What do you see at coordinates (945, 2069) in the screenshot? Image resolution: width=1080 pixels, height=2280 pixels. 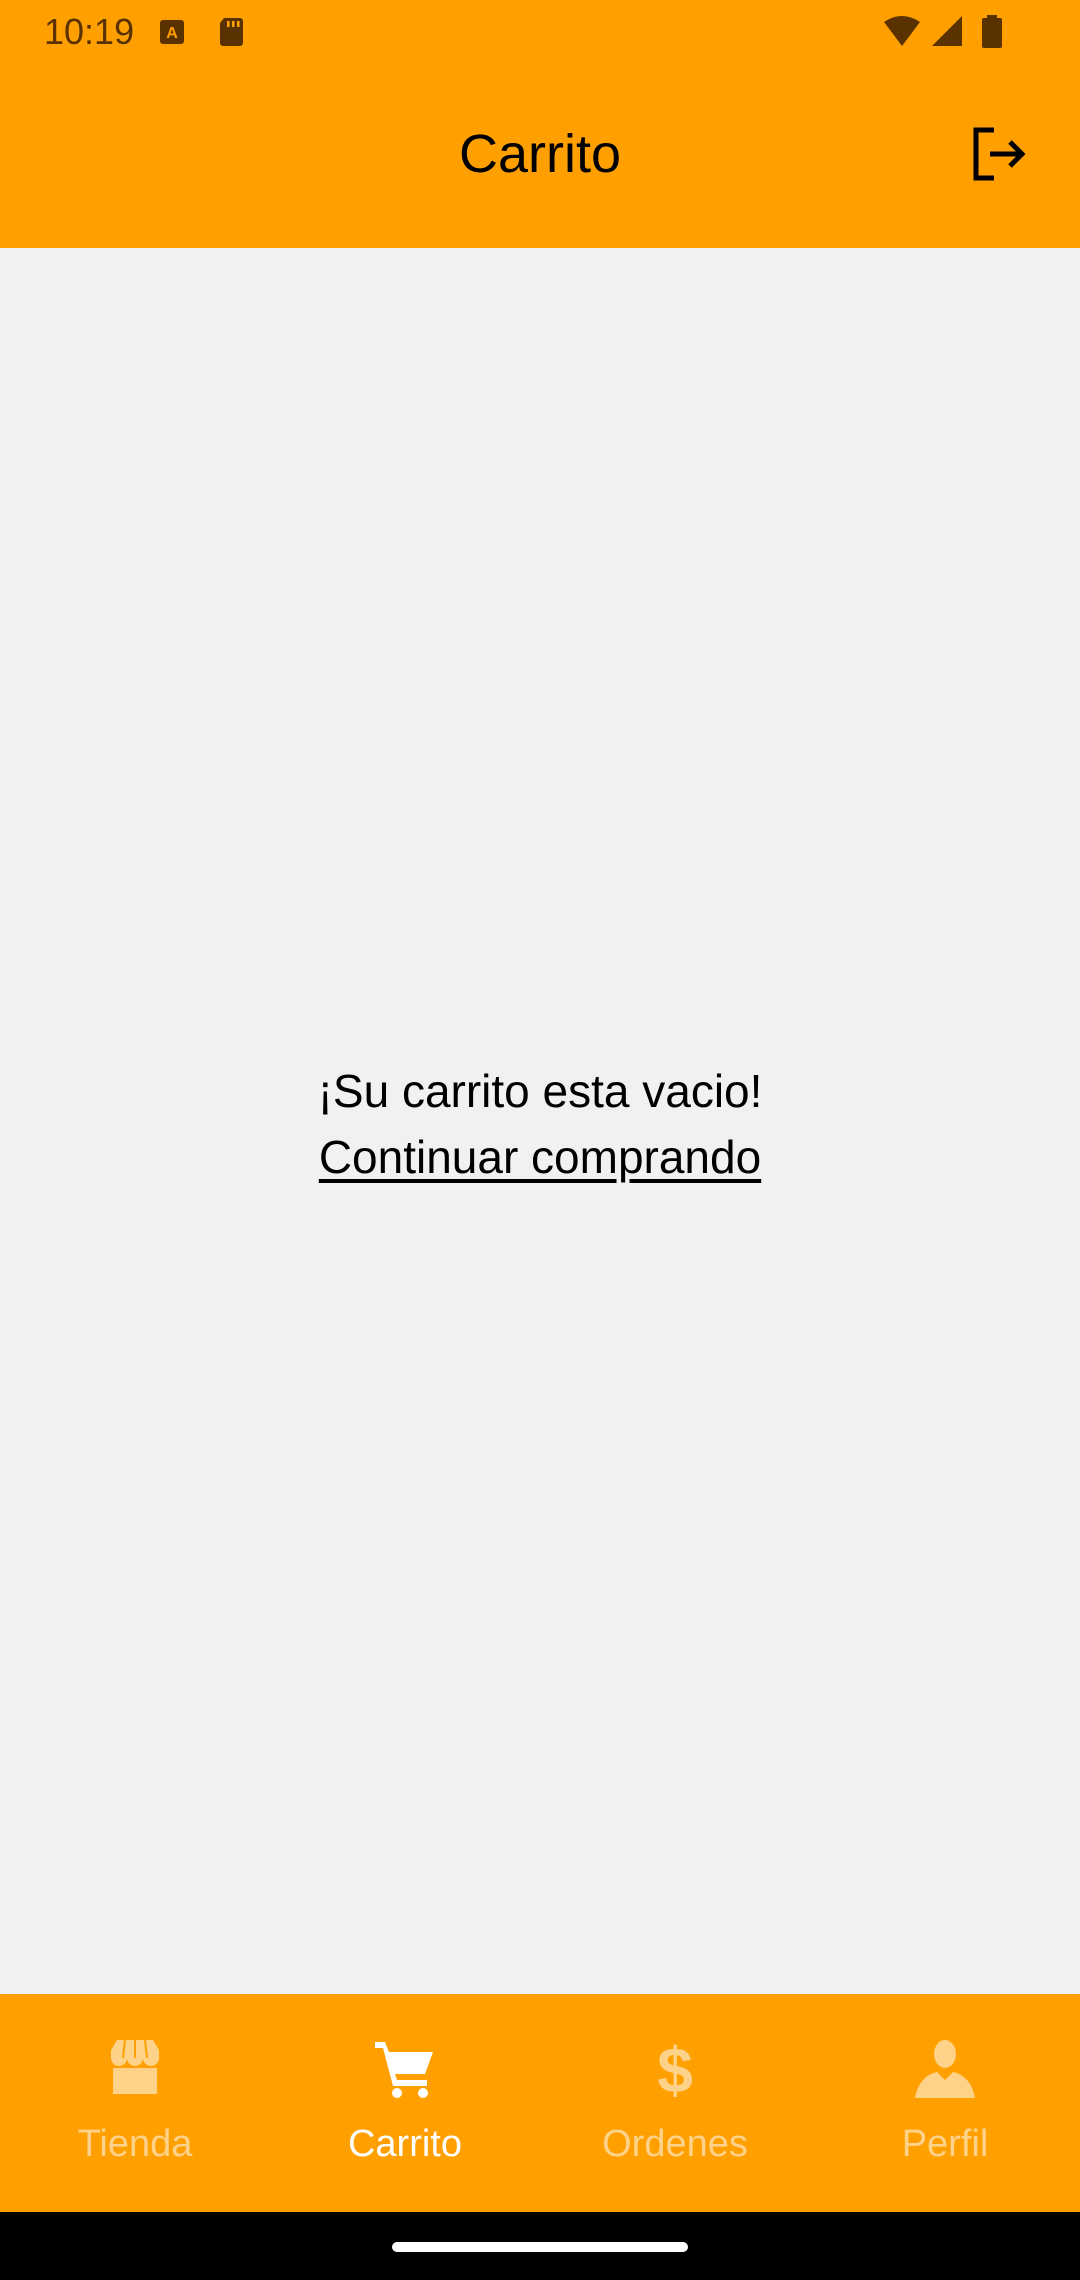 I see `person-icon` at bounding box center [945, 2069].